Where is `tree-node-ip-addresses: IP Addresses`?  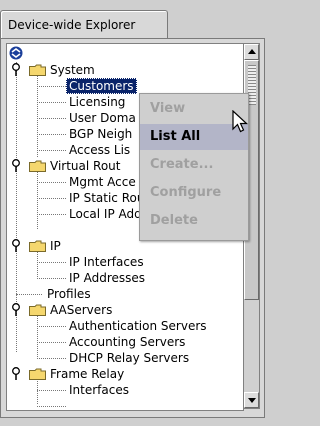 tree-node-ip-addresses: IP Addresses is located at coordinates (107, 278).